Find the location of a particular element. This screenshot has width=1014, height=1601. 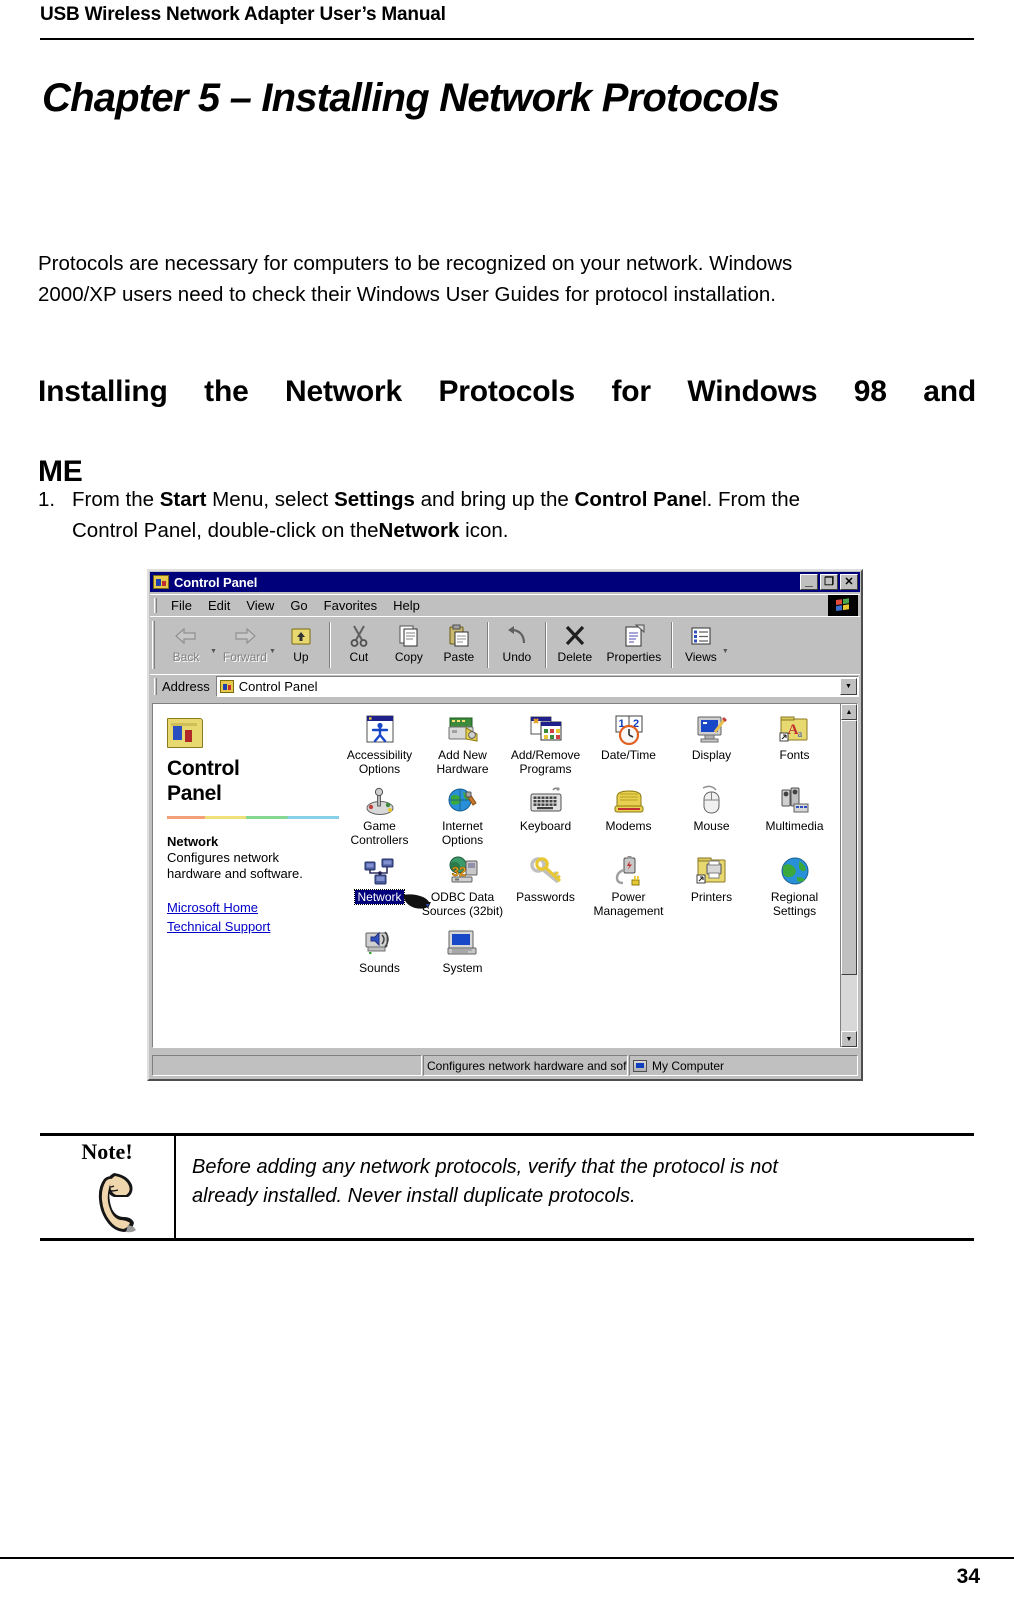

menu-edit: Edit is located at coordinates (219, 605).